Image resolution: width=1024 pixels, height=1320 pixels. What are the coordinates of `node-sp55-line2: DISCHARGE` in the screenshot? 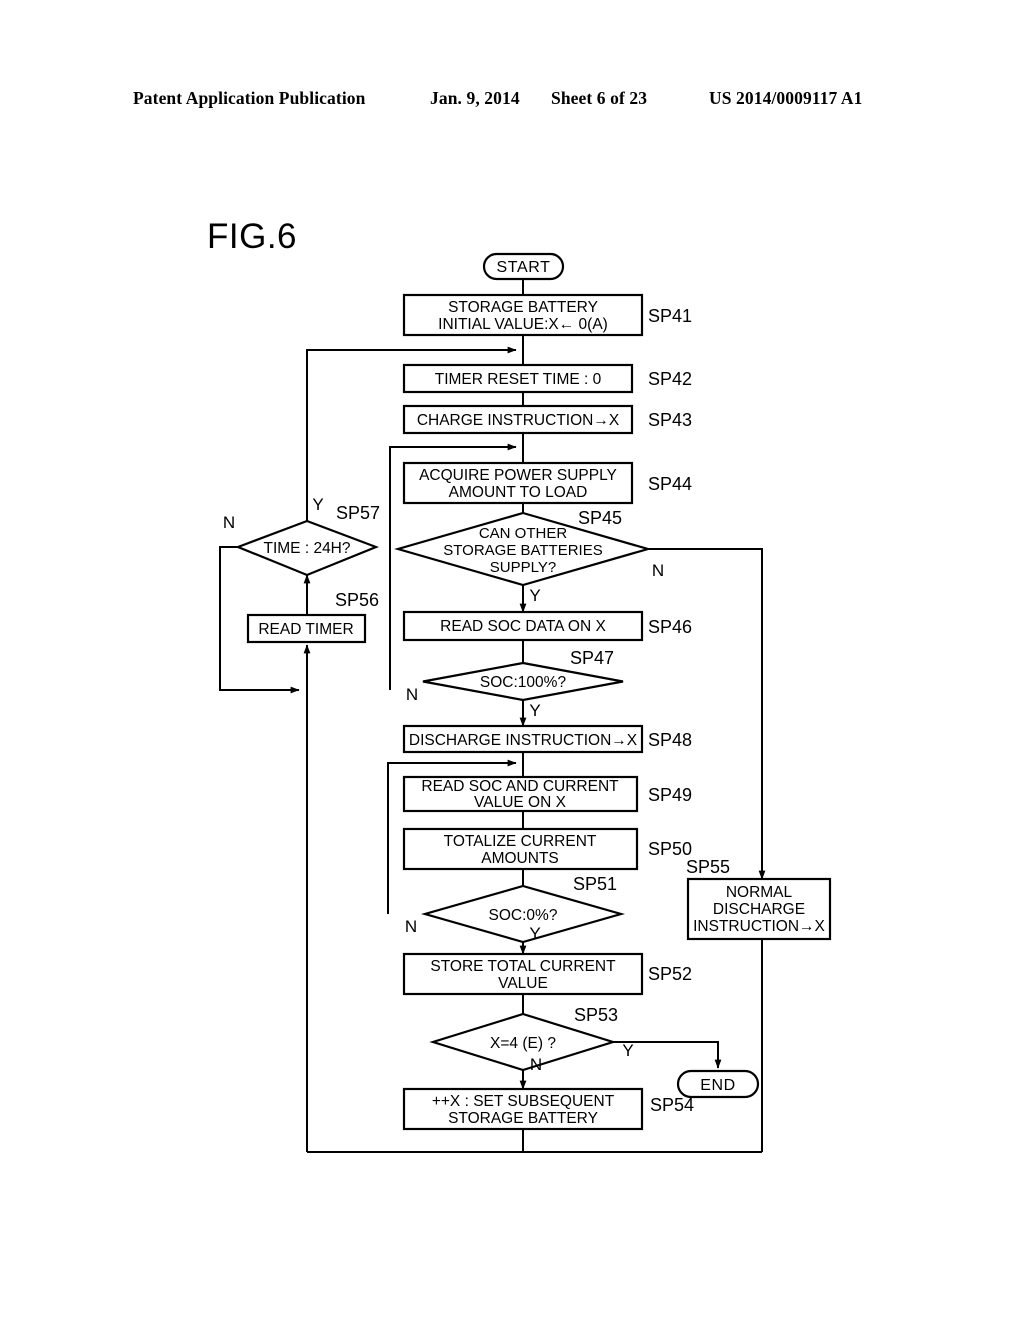 It's located at (759, 909).